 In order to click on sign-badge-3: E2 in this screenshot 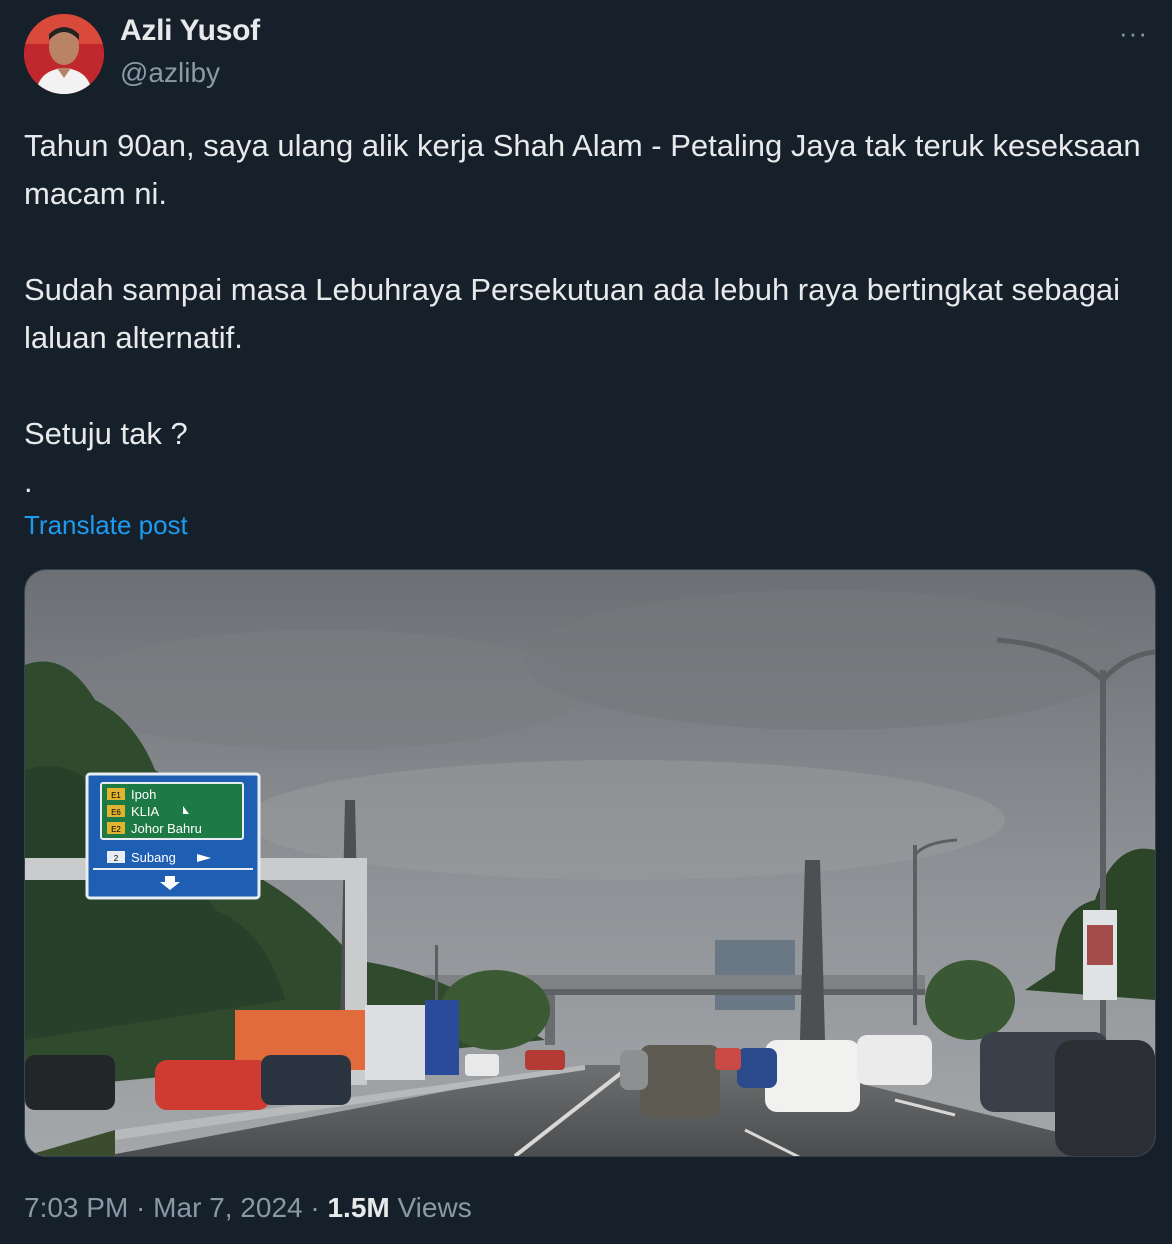, I will do `click(116, 829)`.